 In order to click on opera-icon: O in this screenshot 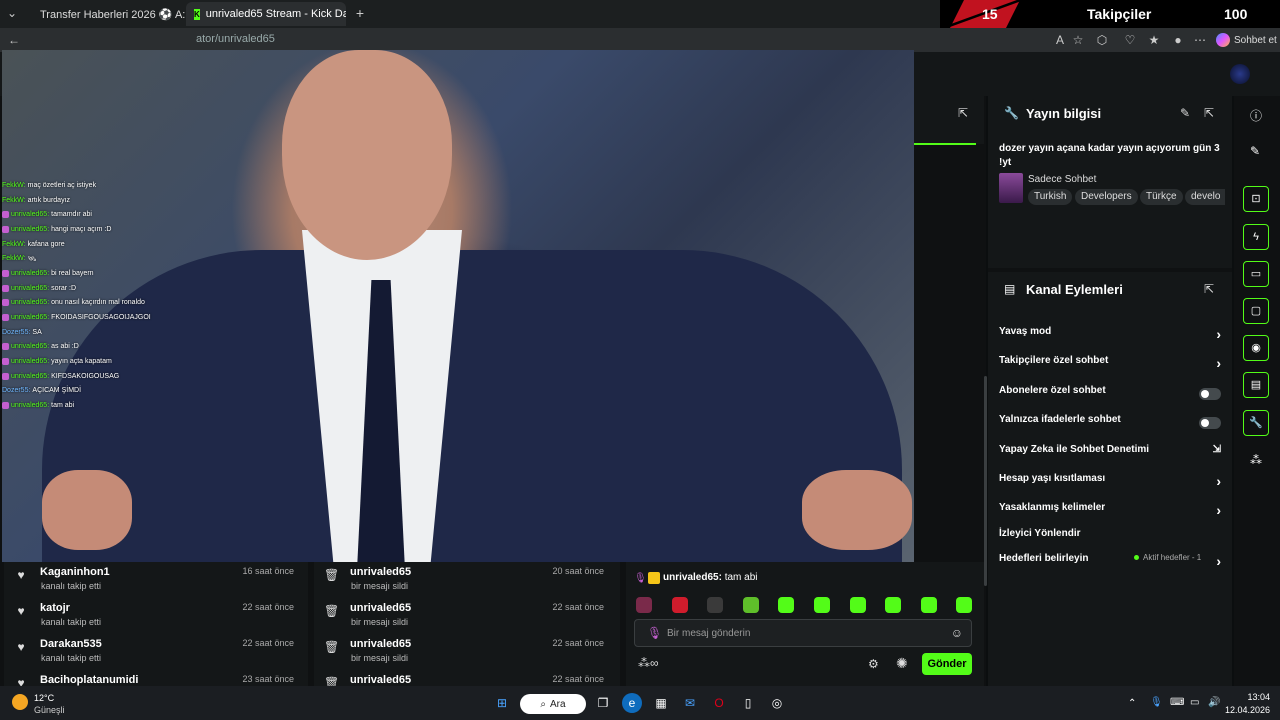, I will do `click(719, 703)`.